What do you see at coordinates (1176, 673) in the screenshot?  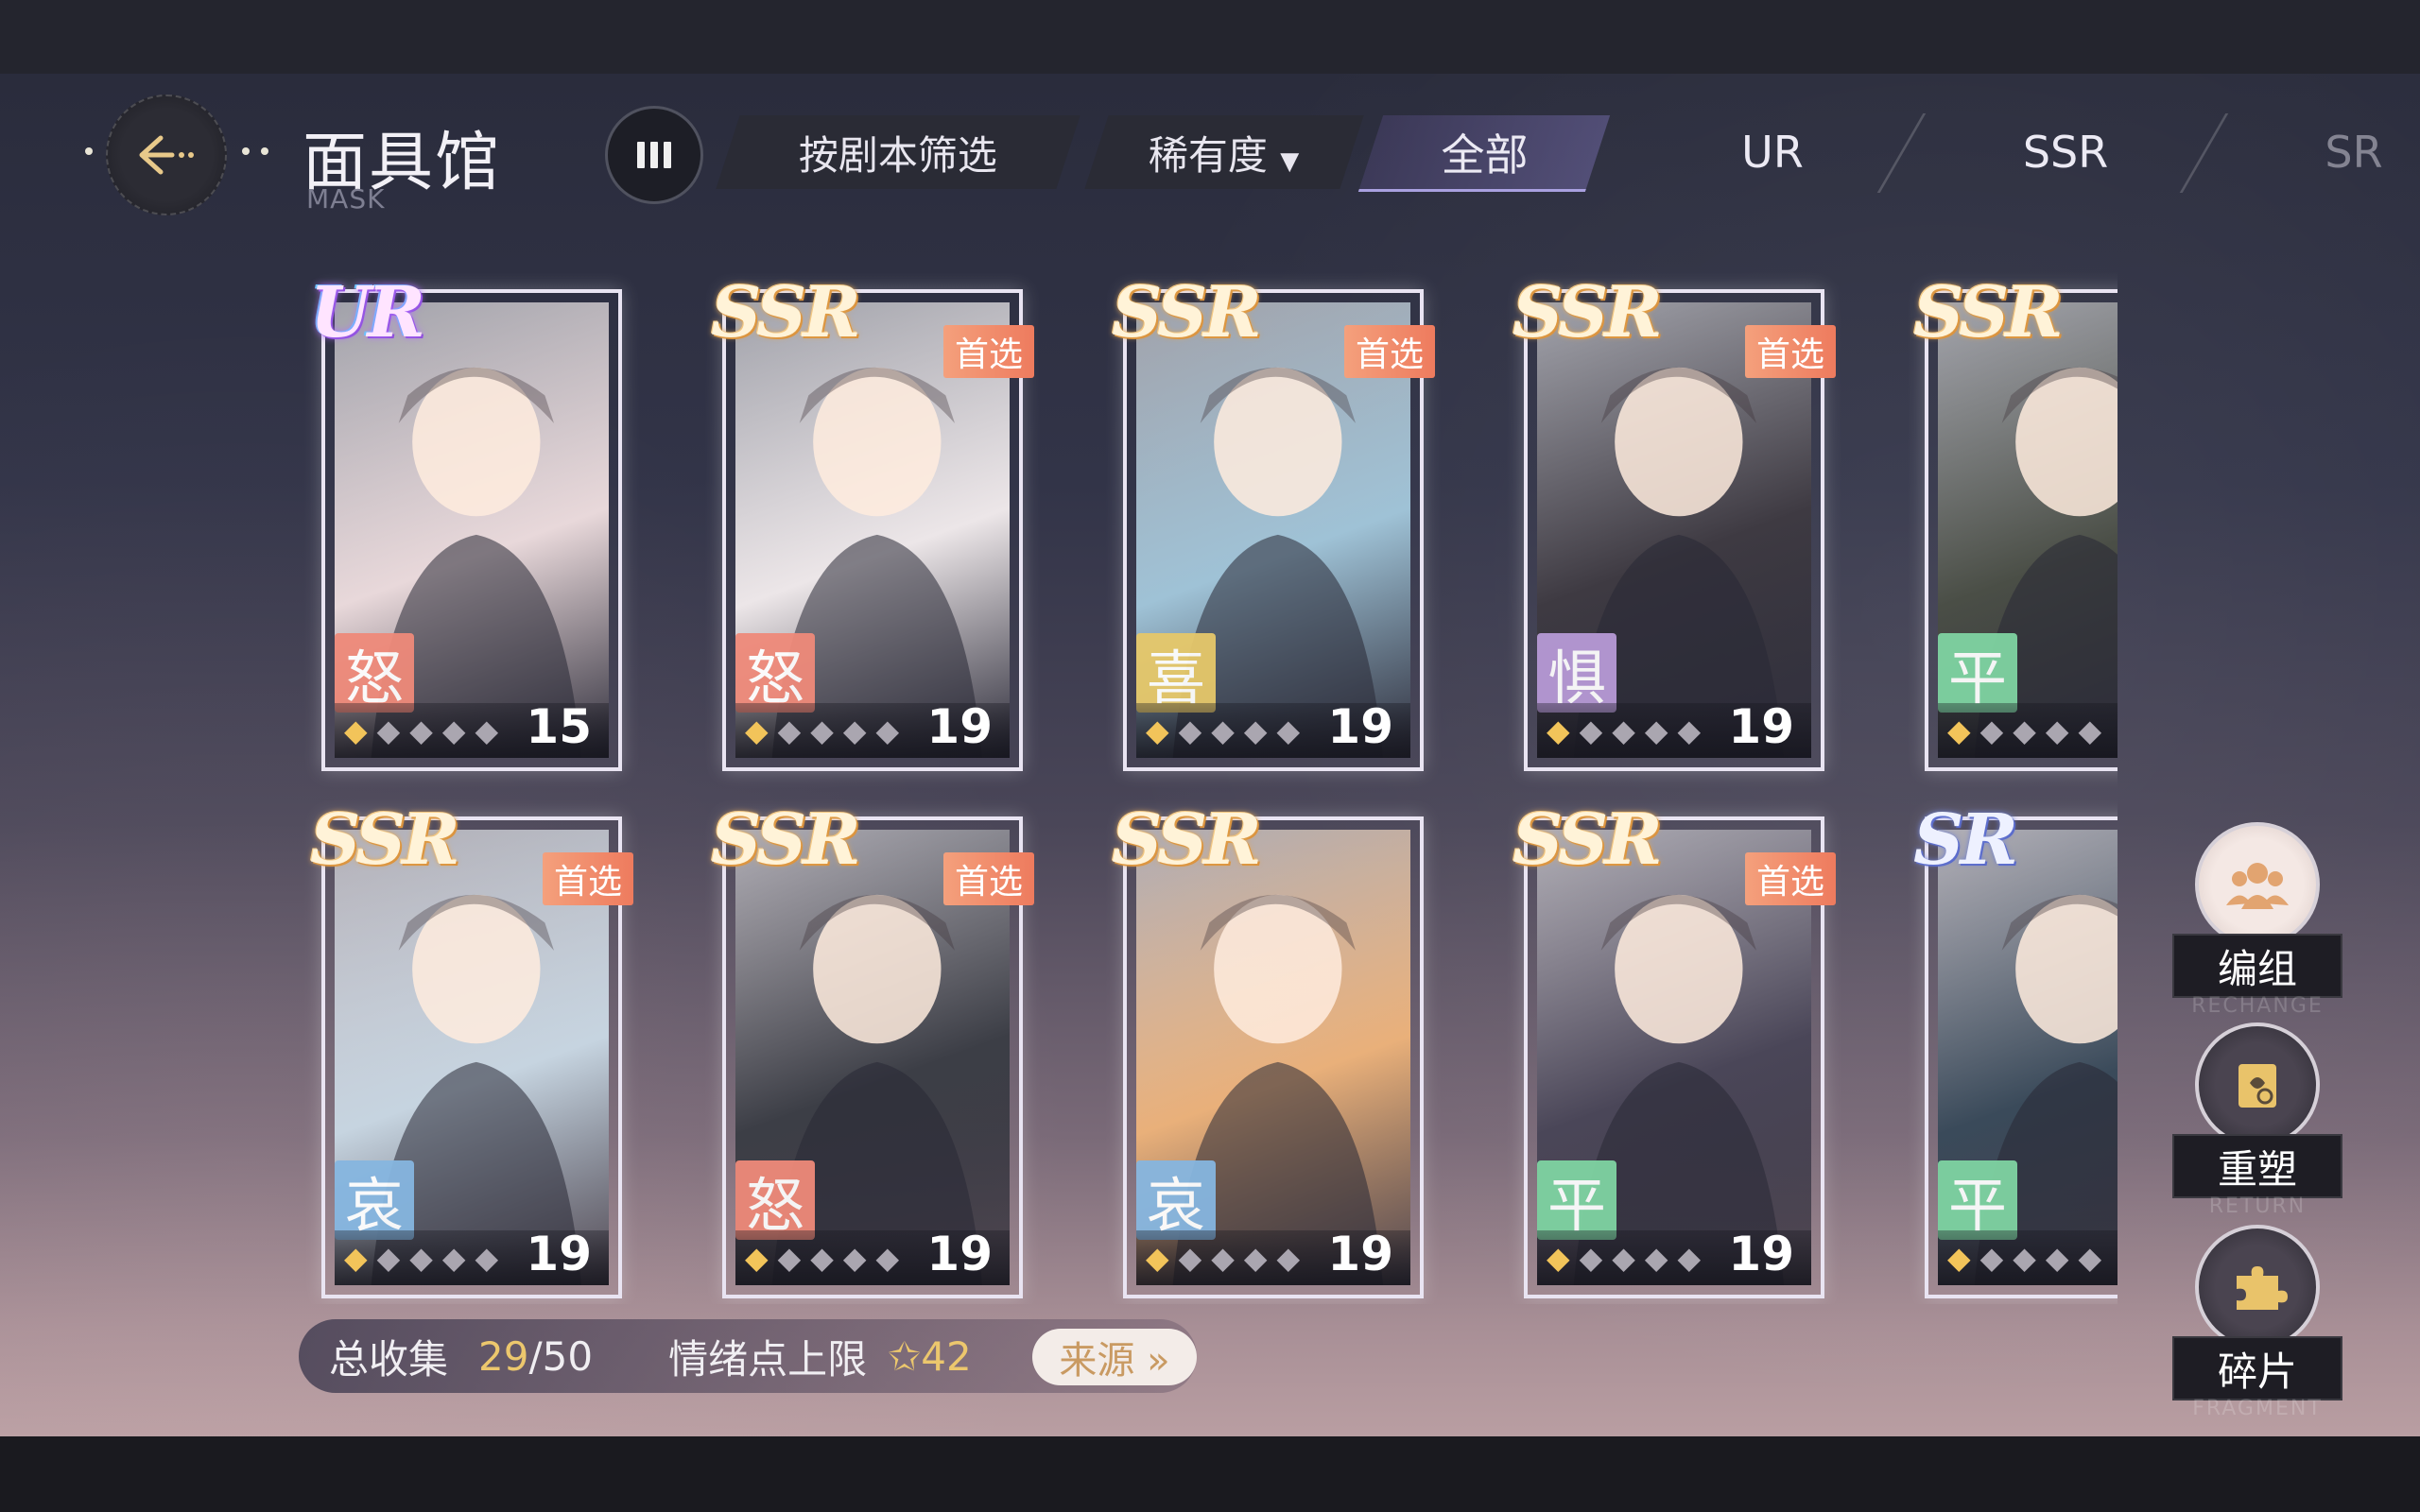 I see `emotion-tag: 喜` at bounding box center [1176, 673].